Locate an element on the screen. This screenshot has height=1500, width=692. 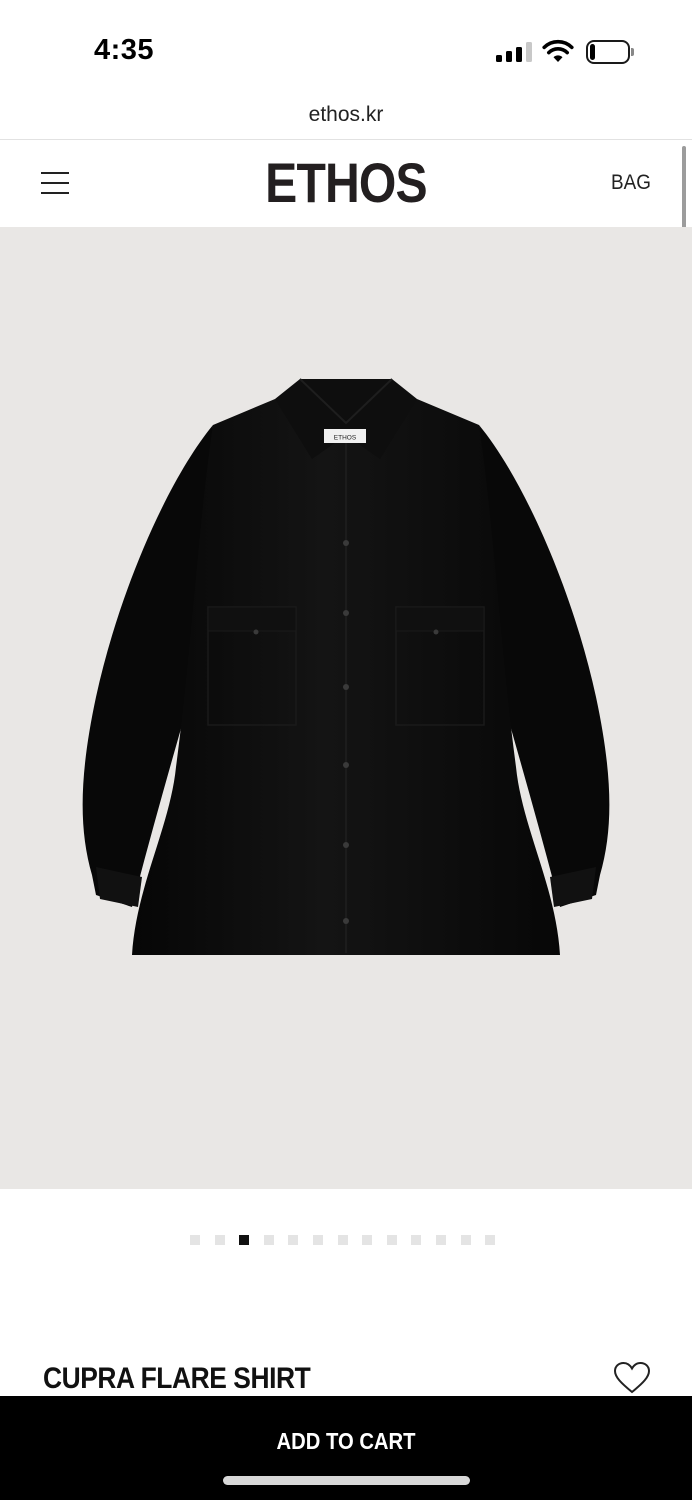
url-text: ethos.kr is located at coordinates (346, 115).